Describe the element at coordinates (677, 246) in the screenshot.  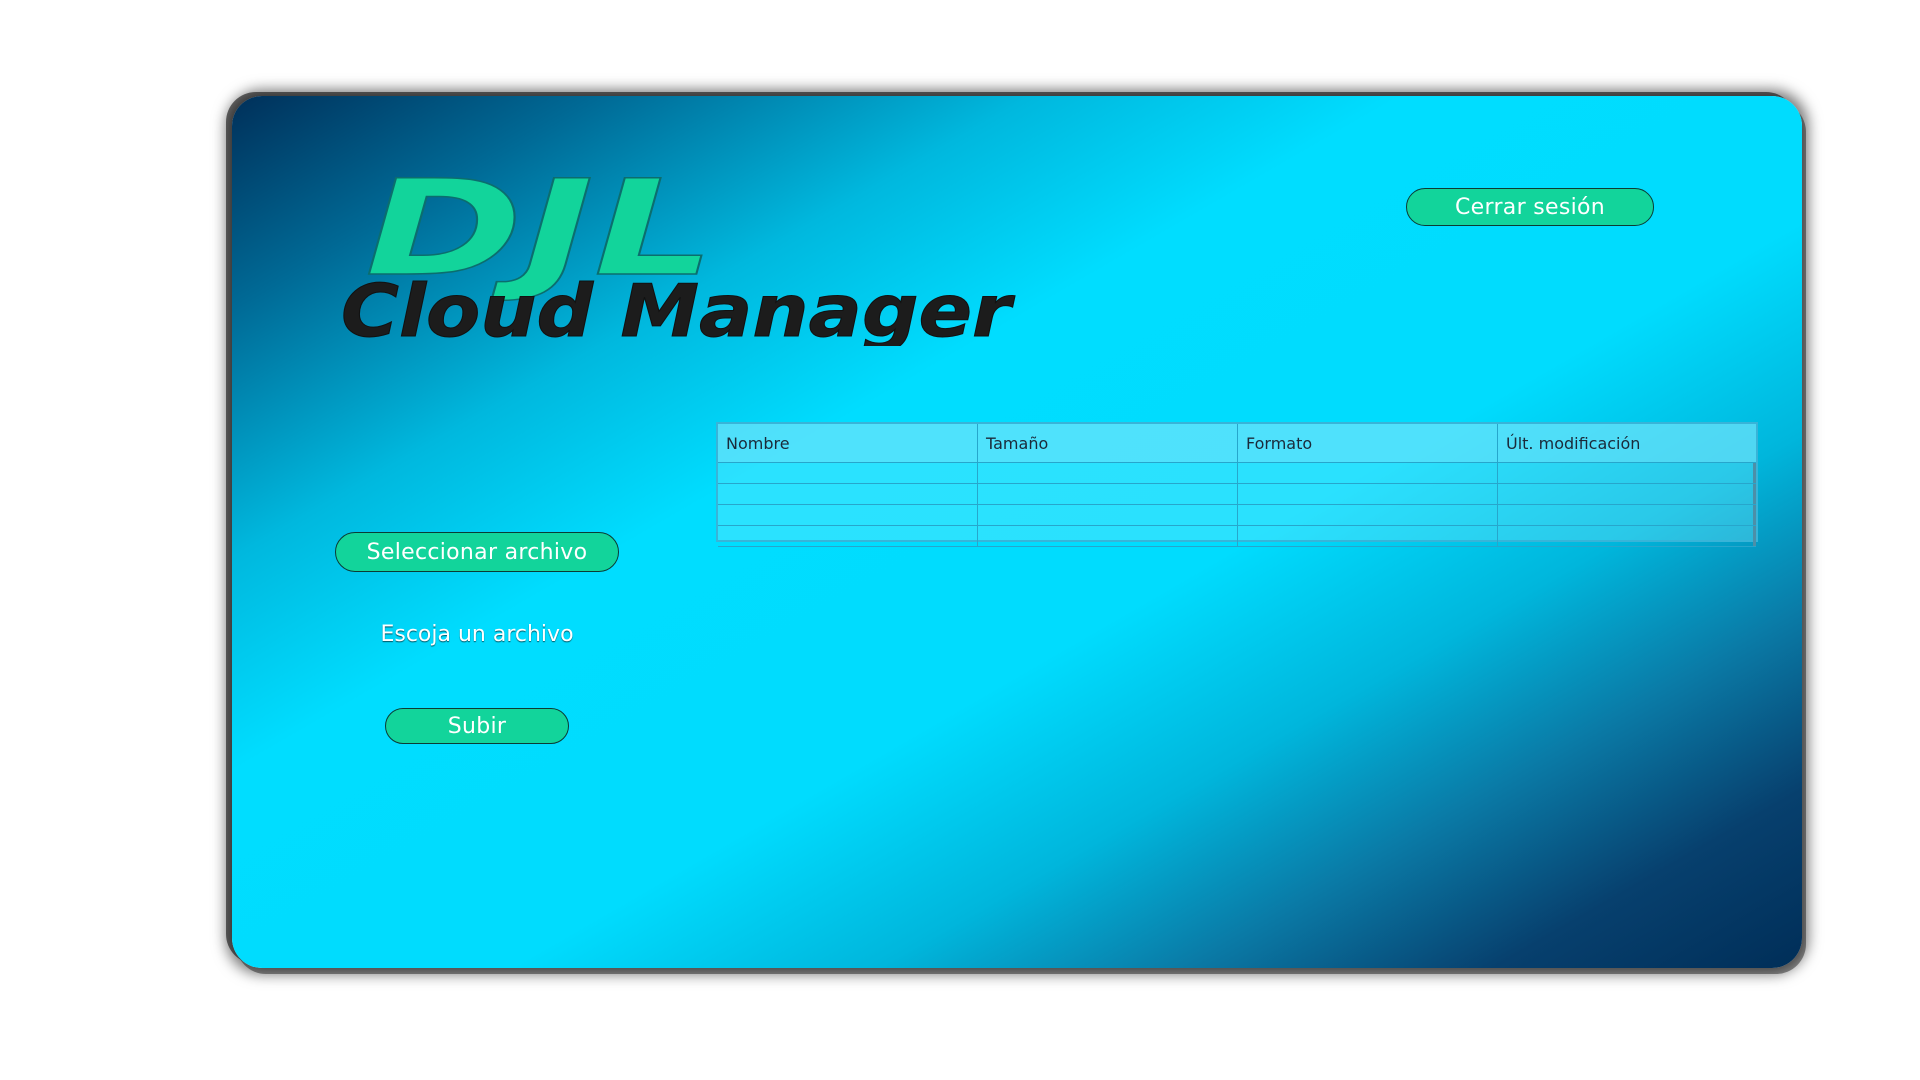
I see `app-logo: DJL Cloud Manager` at that location.